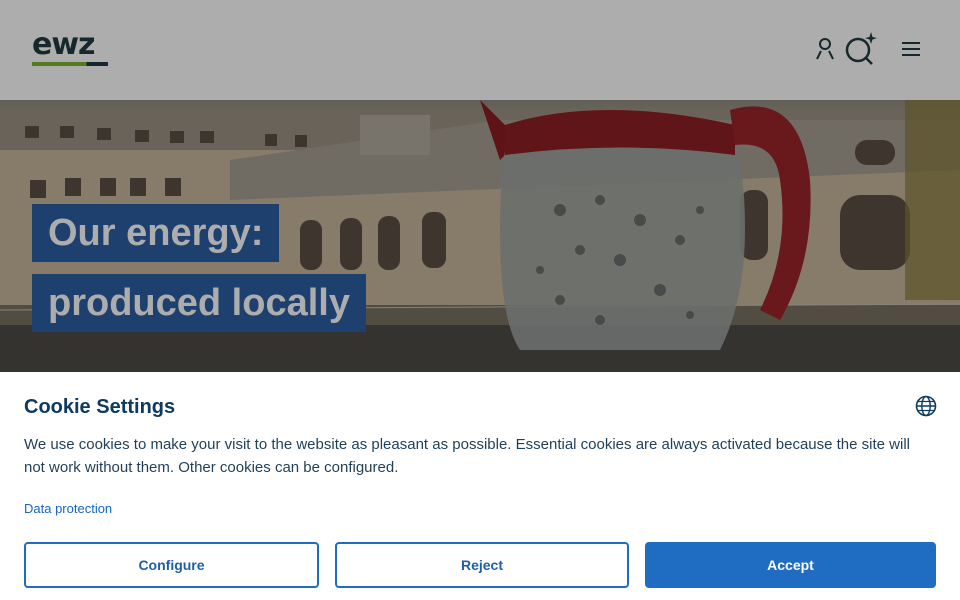  Describe the element at coordinates (926, 408) in the screenshot. I see `globe-icon` at that location.